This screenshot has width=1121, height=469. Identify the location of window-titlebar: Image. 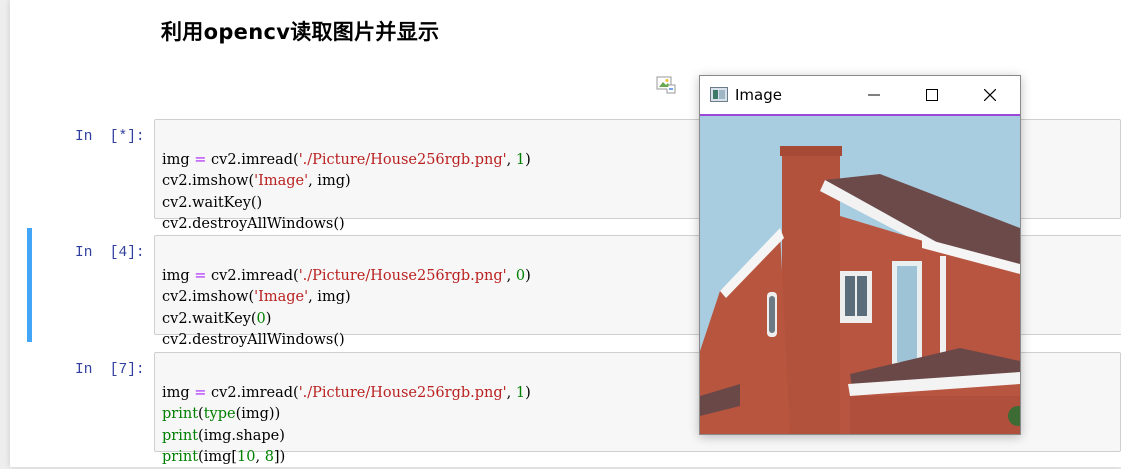
(860, 96).